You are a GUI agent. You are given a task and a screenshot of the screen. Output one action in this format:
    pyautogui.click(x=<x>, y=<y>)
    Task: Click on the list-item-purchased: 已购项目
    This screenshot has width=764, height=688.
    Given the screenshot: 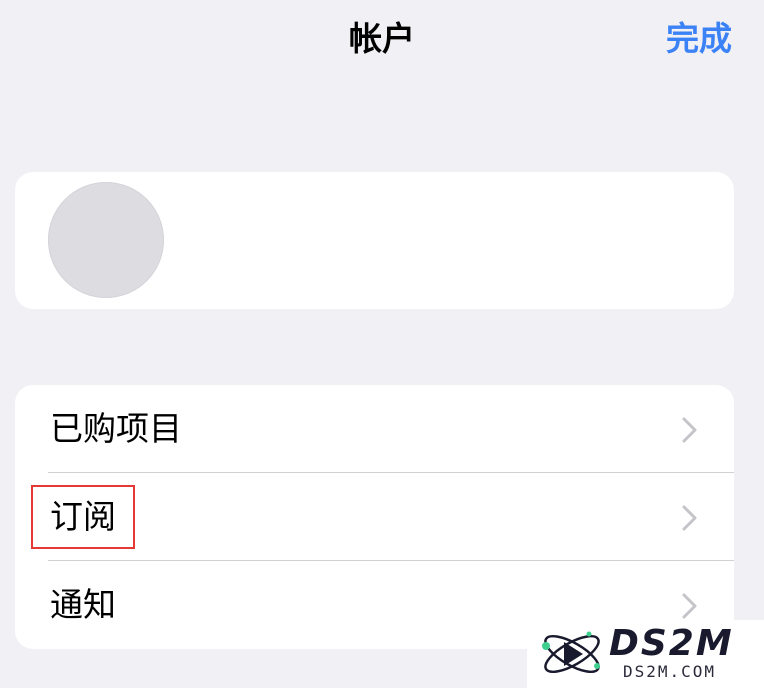 What is the action you would take?
    pyautogui.click(x=374, y=429)
    